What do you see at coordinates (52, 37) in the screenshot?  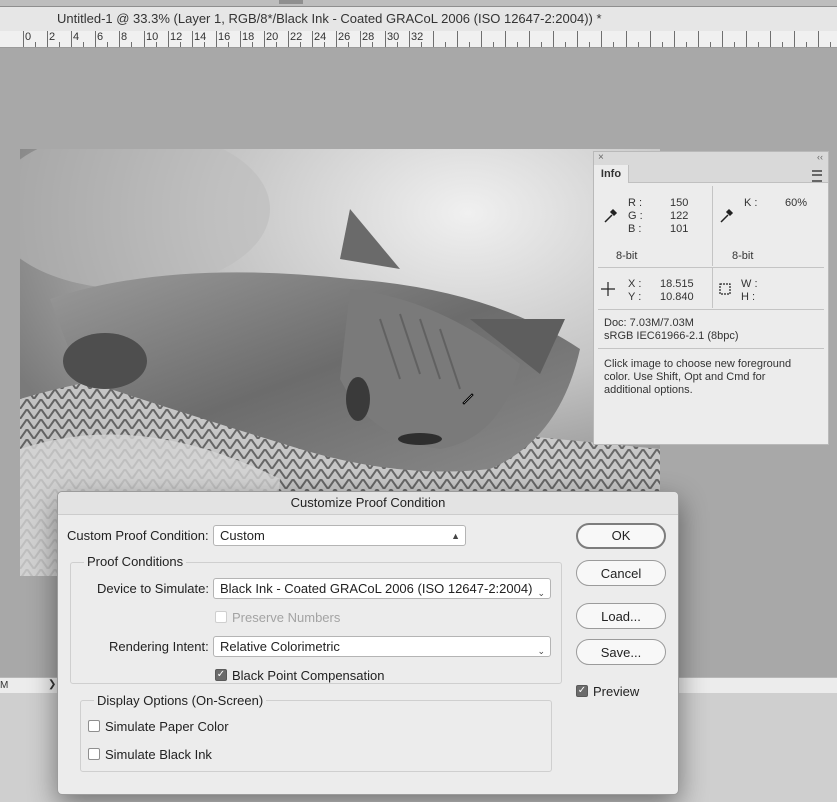 I see `ruler-label: 2` at bounding box center [52, 37].